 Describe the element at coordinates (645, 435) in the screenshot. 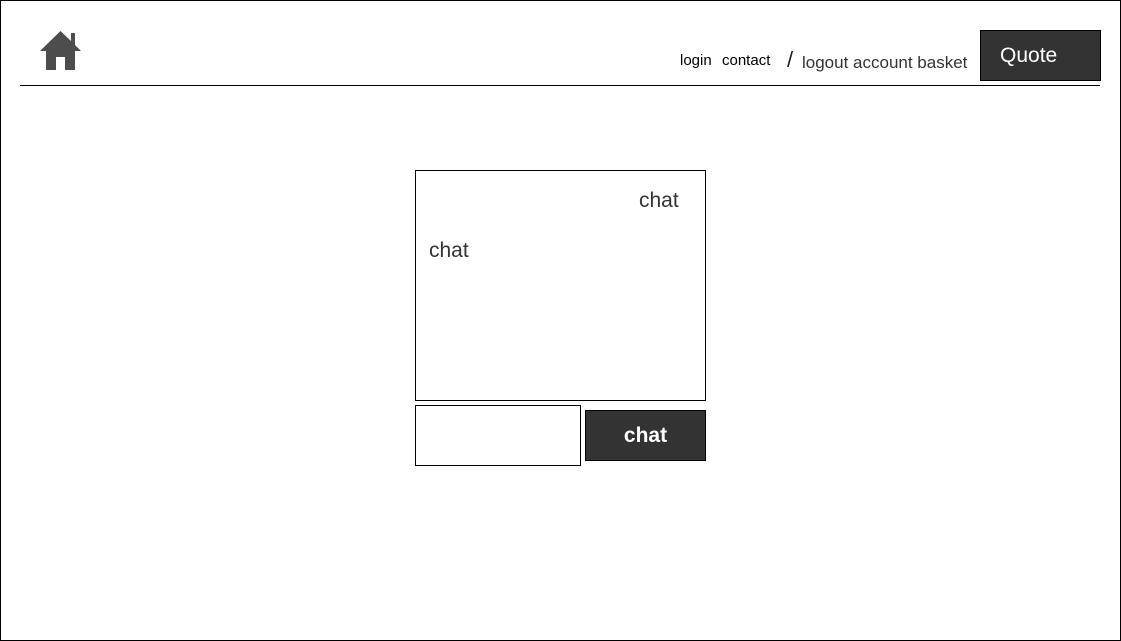

I see `chat-send-button: chat` at that location.